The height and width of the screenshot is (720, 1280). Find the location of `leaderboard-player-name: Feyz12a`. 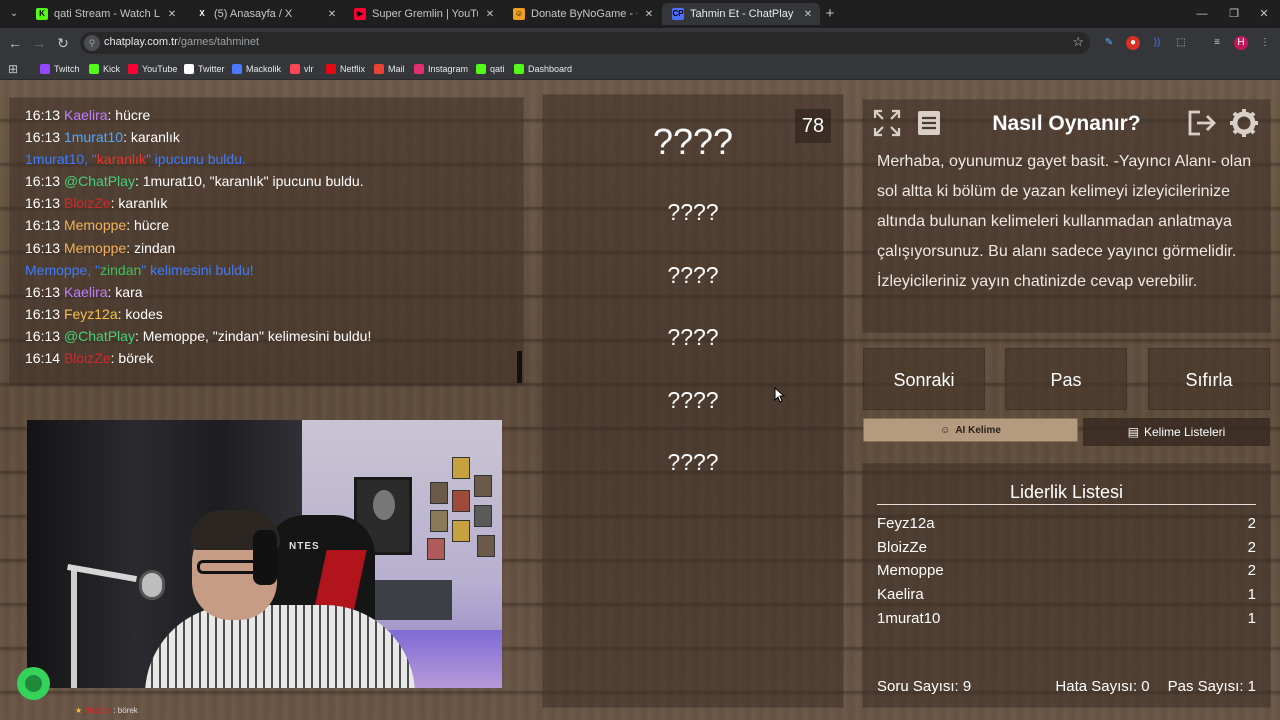

leaderboard-player-name: Feyz12a is located at coordinates (906, 523).